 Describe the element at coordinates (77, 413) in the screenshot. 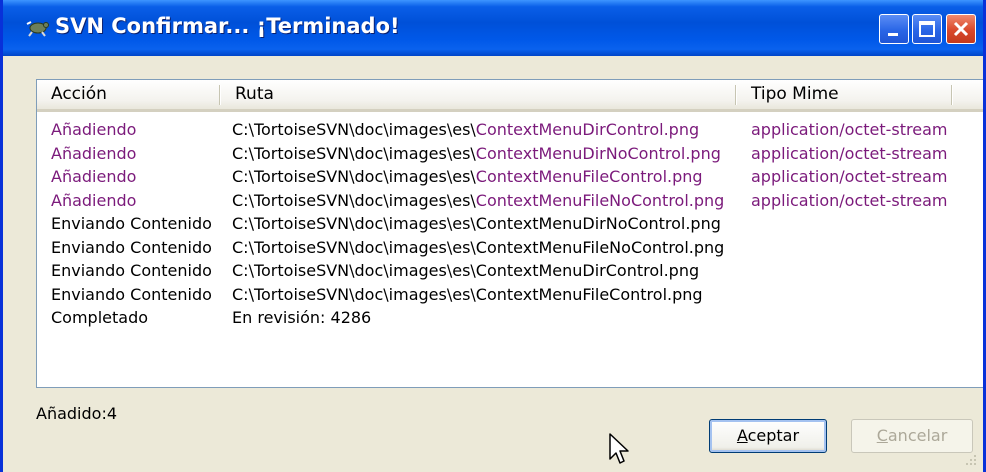

I see `status-summary: Añadido:4` at that location.